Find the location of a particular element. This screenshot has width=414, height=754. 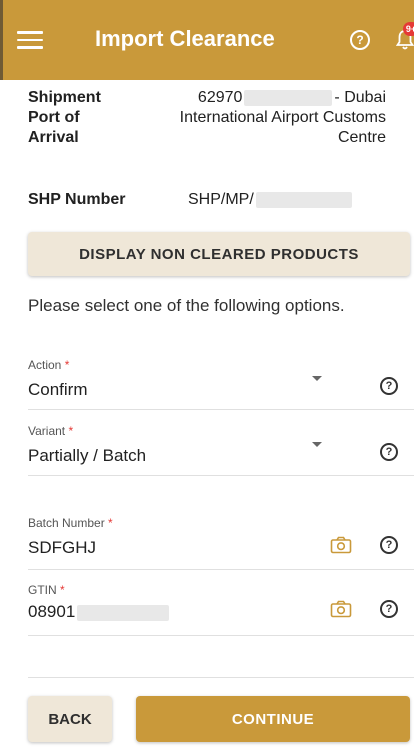

variant-value: Partially / Batch is located at coordinates (87, 455).